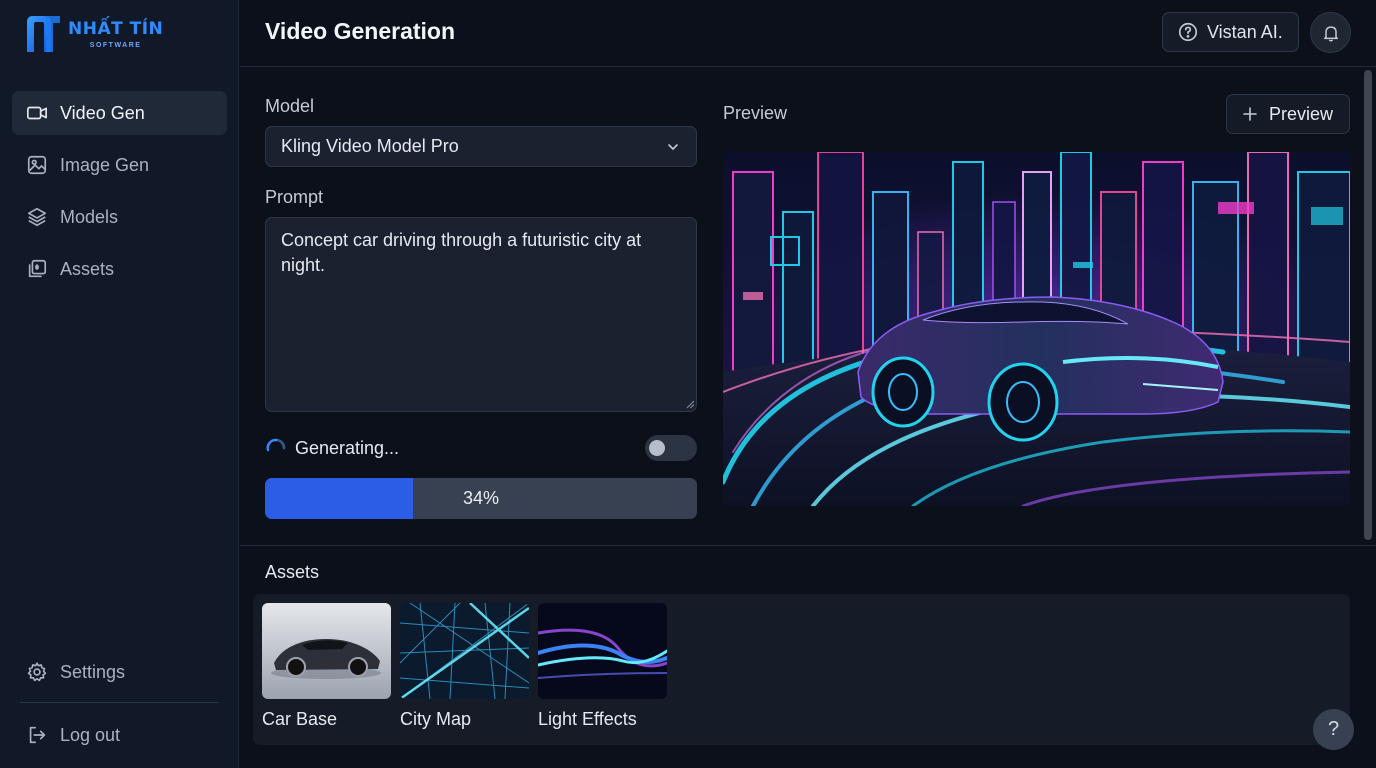 Image resolution: width=1376 pixels, height=768 pixels. Describe the element at coordinates (105, 164) in the screenshot. I see `sidebar-item-label: Image Gen` at that location.